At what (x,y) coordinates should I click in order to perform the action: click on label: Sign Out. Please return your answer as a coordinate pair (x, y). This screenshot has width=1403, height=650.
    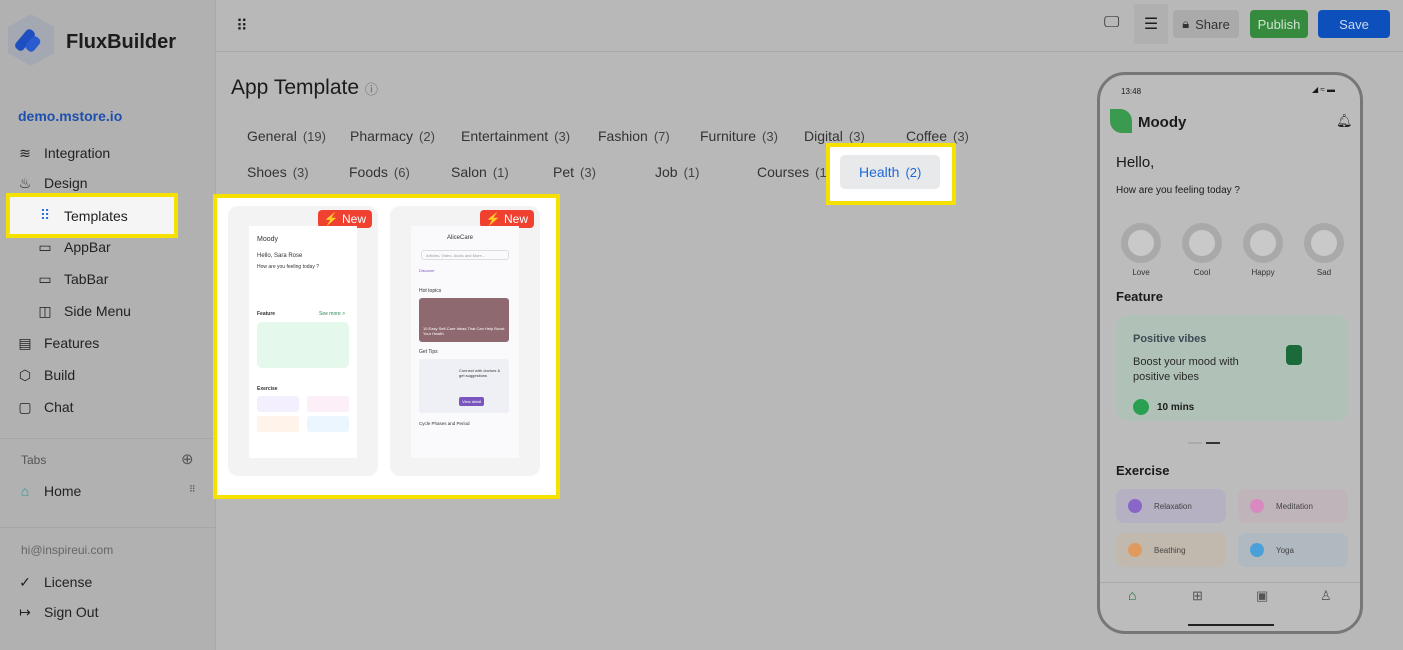
    Looking at the image, I should click on (71, 612).